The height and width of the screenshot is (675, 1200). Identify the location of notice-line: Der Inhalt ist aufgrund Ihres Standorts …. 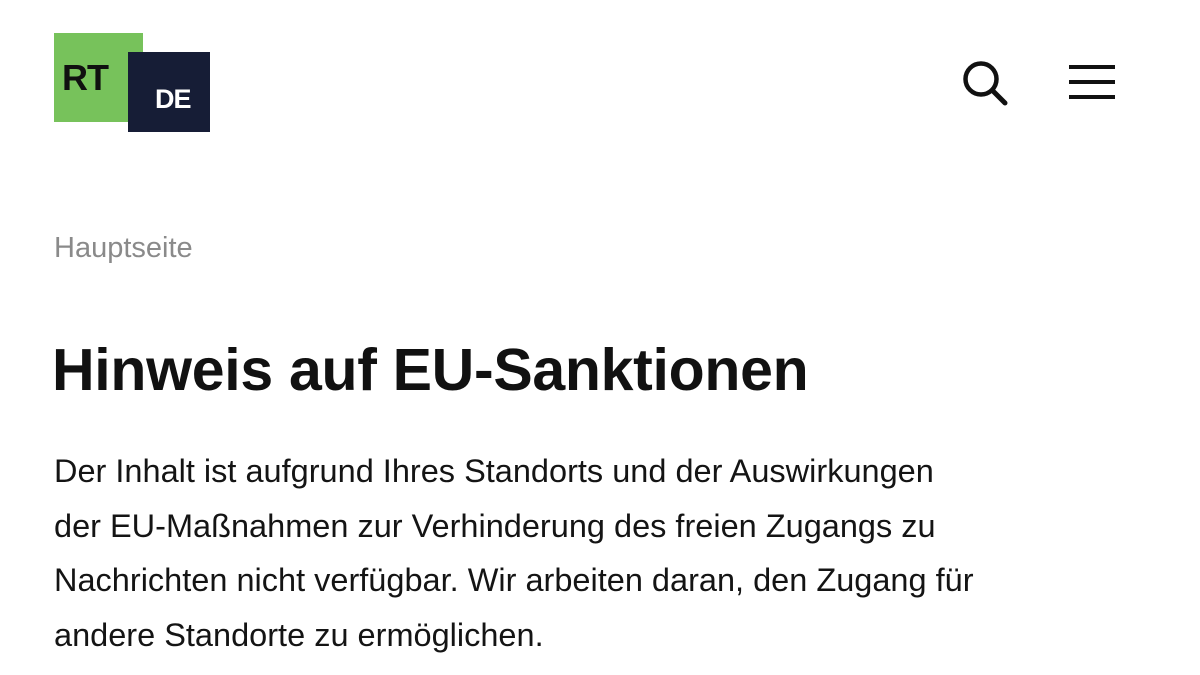
(494, 471).